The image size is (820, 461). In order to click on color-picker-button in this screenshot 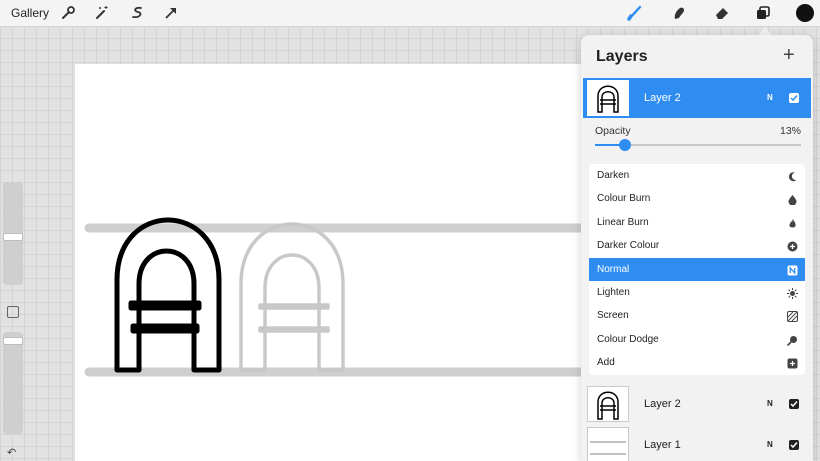, I will do `click(805, 13)`.